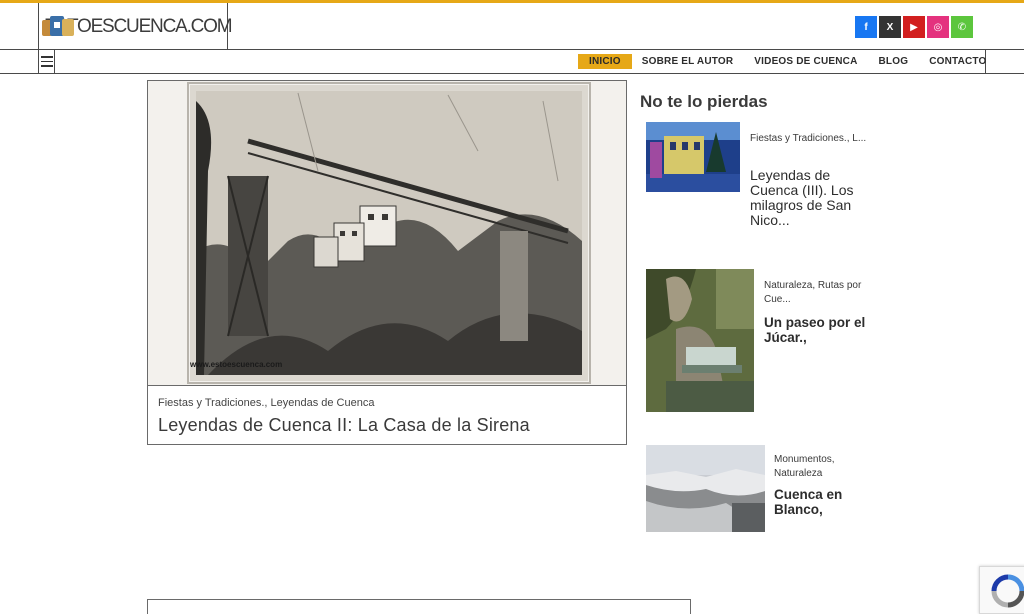 The height and width of the screenshot is (614, 1024). Describe the element at coordinates (704, 101) in the screenshot. I see `sidebar-heading: No te lo pierdas` at that location.